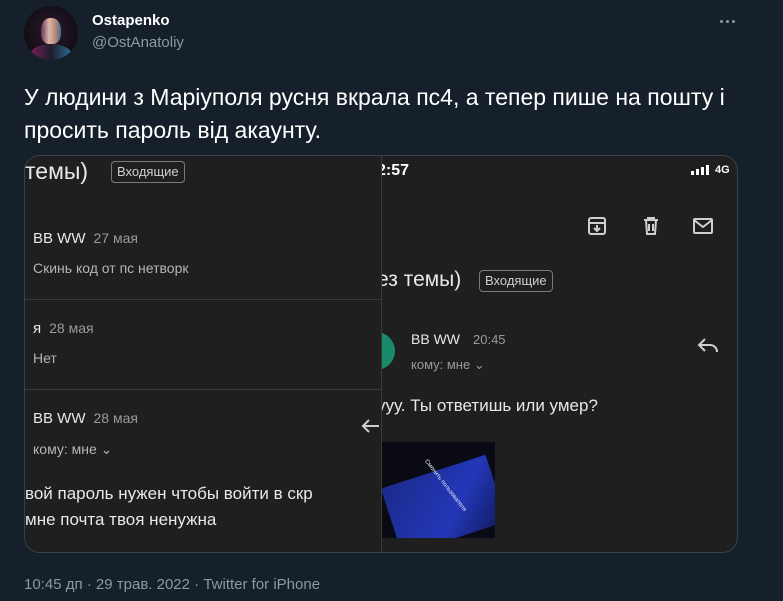  I want to click on more-horizontal-icon, so click(727, 21).